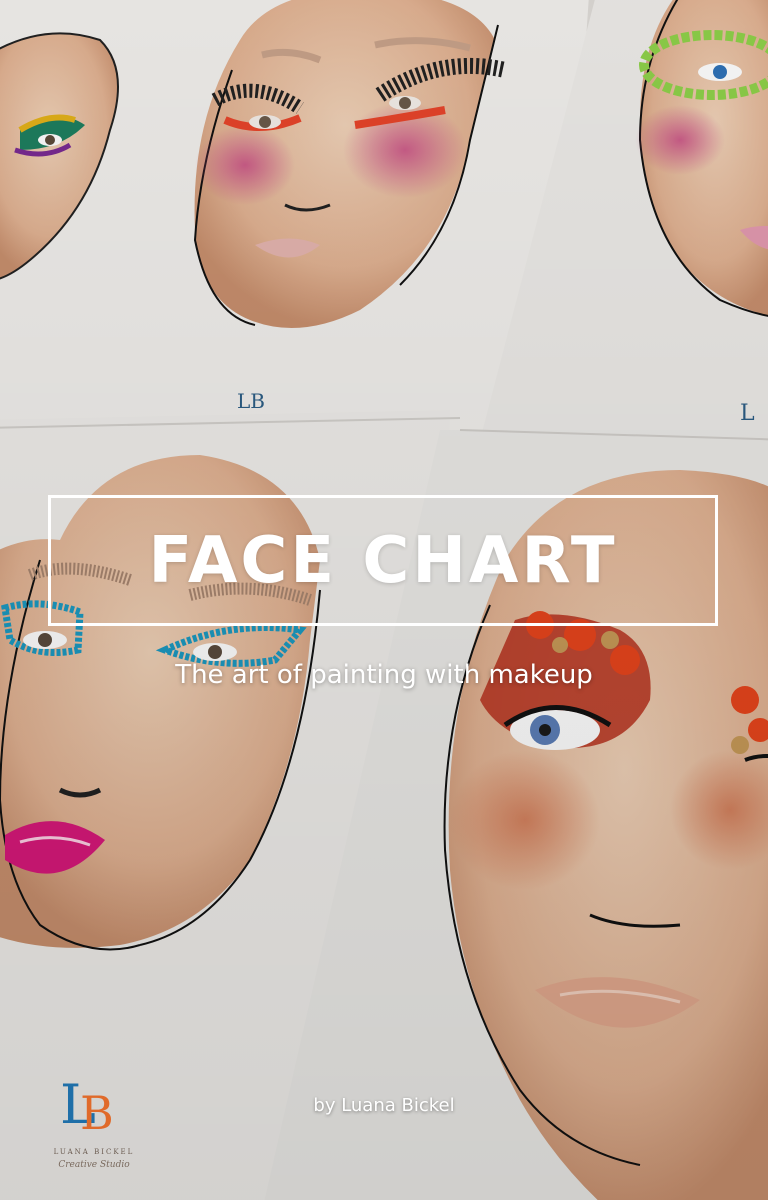 The image size is (768, 1200). I want to click on cover-title: FACE CHART, so click(383, 560).